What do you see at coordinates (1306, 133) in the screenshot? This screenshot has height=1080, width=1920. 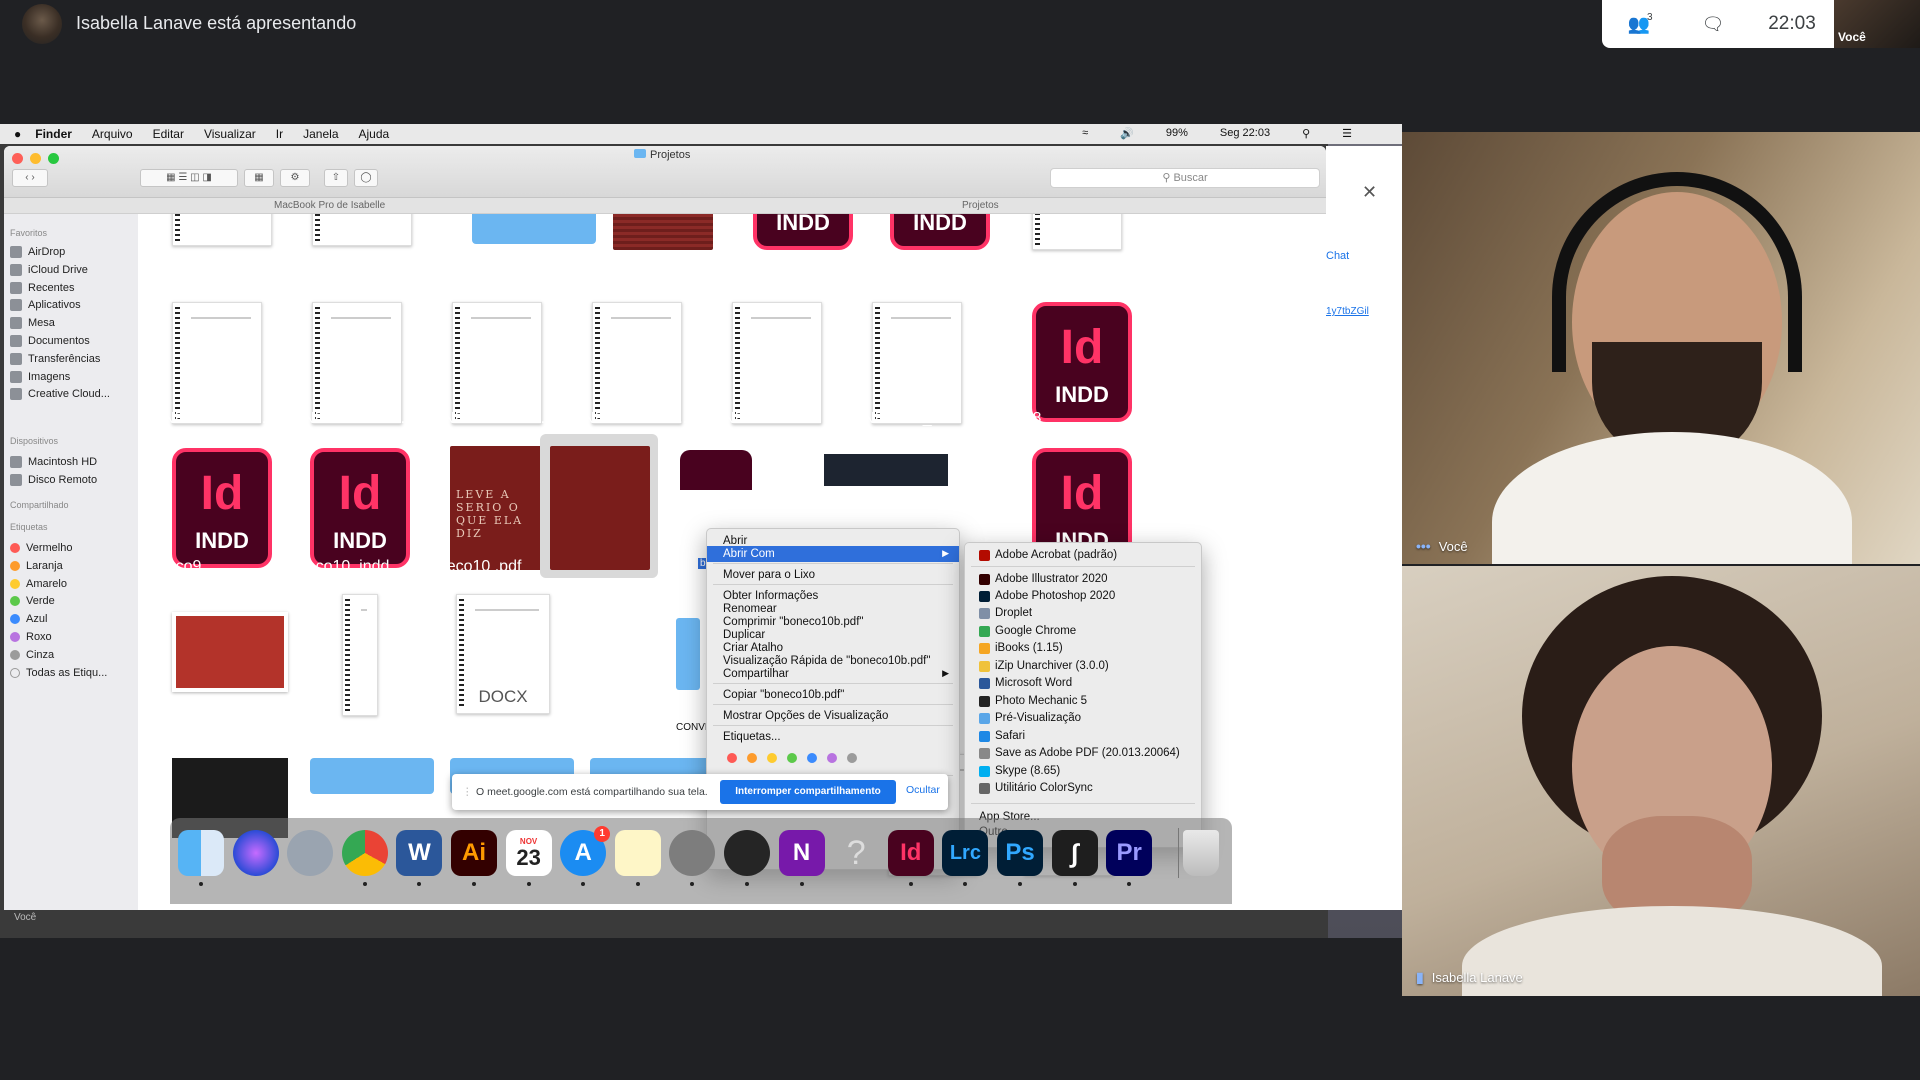 I see `spotlight-icon: ⚲` at bounding box center [1306, 133].